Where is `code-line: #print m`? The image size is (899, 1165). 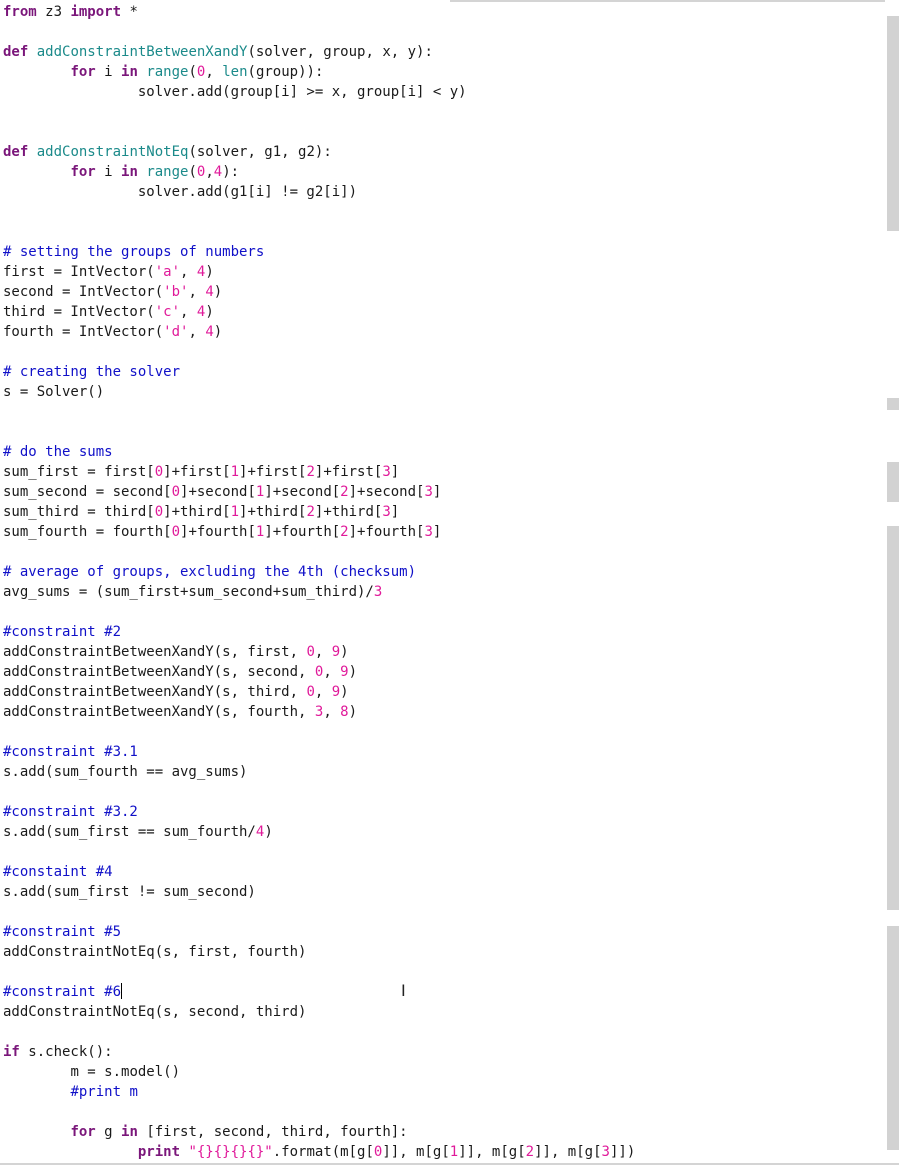 code-line: #print m is located at coordinates (319, 1092).